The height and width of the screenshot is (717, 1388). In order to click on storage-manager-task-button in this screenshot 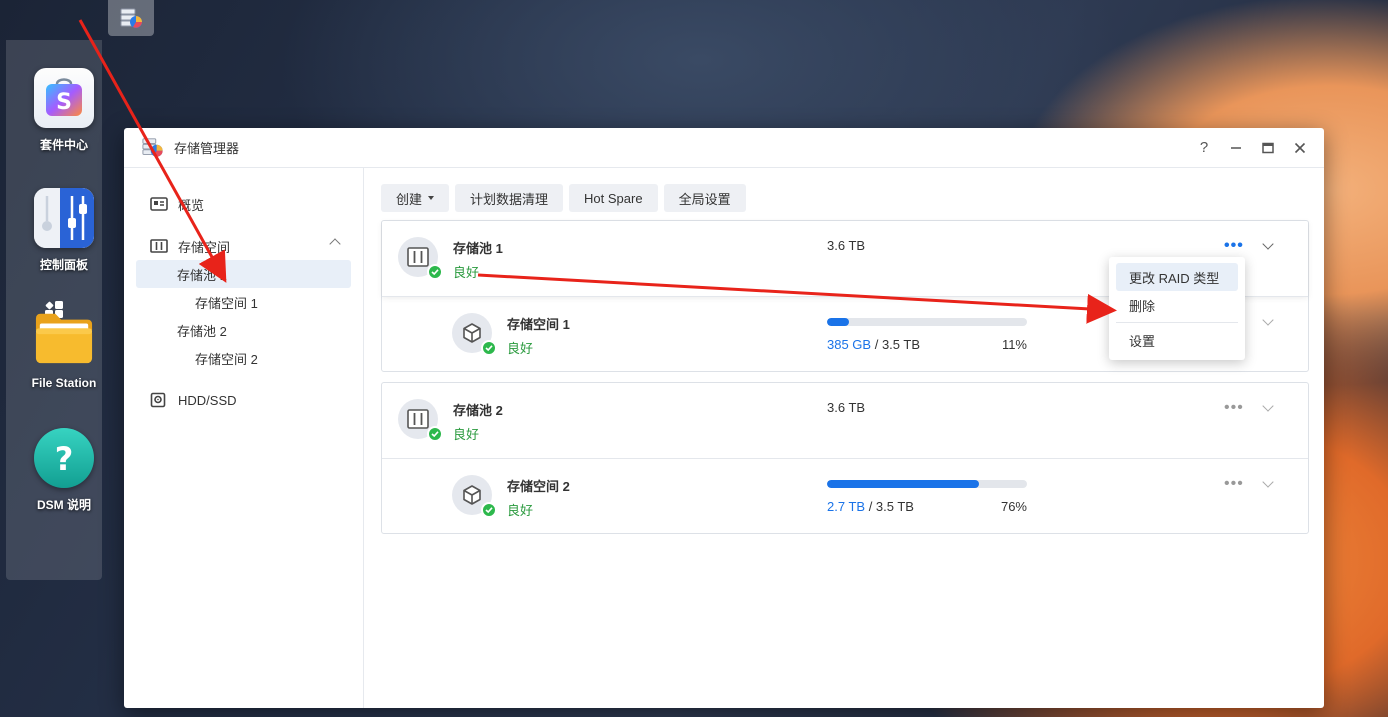, I will do `click(131, 18)`.